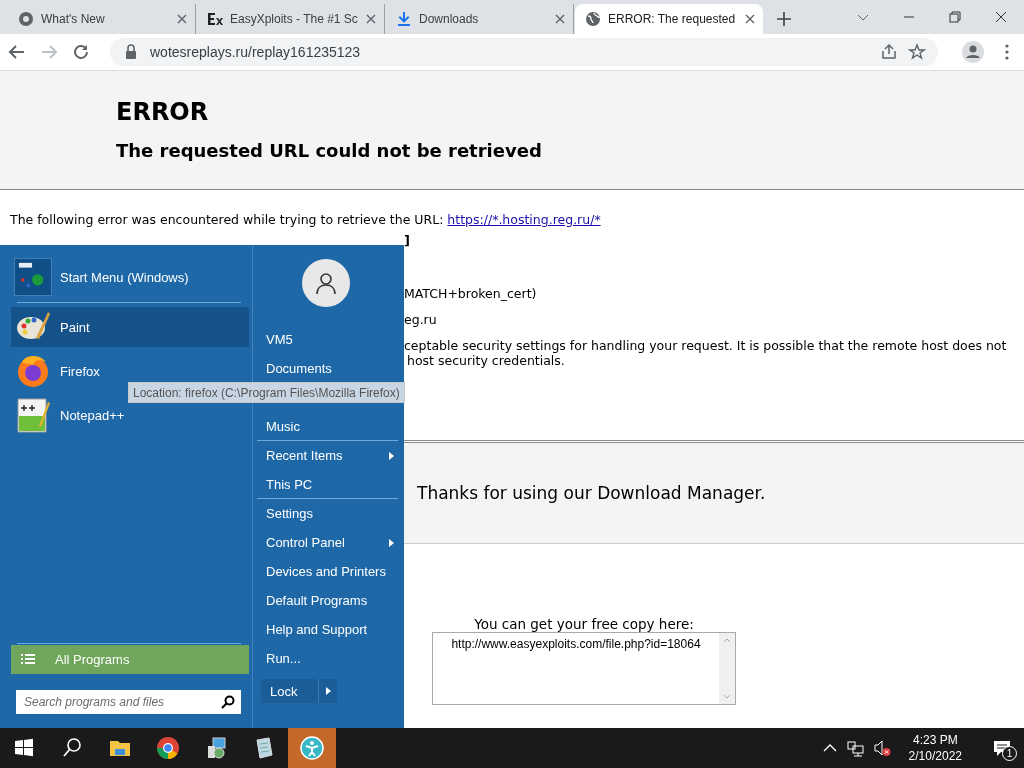  I want to click on error-description: The following error was encountered while trying to retrieve the URL: https://*.hosting.reg.ru/*, so click(306, 219).